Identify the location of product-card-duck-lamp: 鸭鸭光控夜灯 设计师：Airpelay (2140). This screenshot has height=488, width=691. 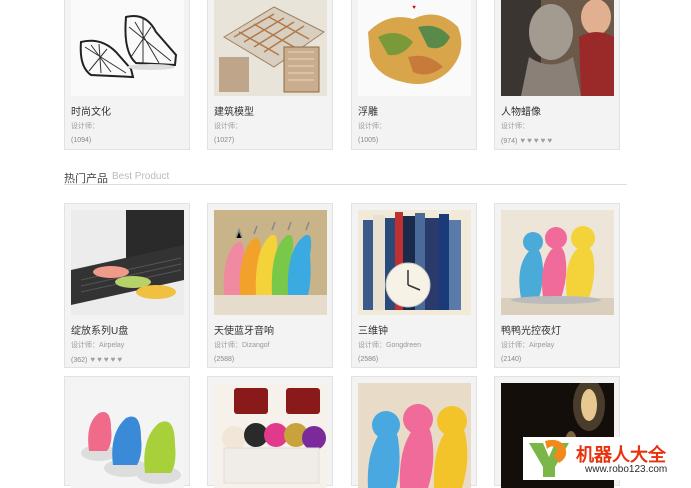
(557, 285).